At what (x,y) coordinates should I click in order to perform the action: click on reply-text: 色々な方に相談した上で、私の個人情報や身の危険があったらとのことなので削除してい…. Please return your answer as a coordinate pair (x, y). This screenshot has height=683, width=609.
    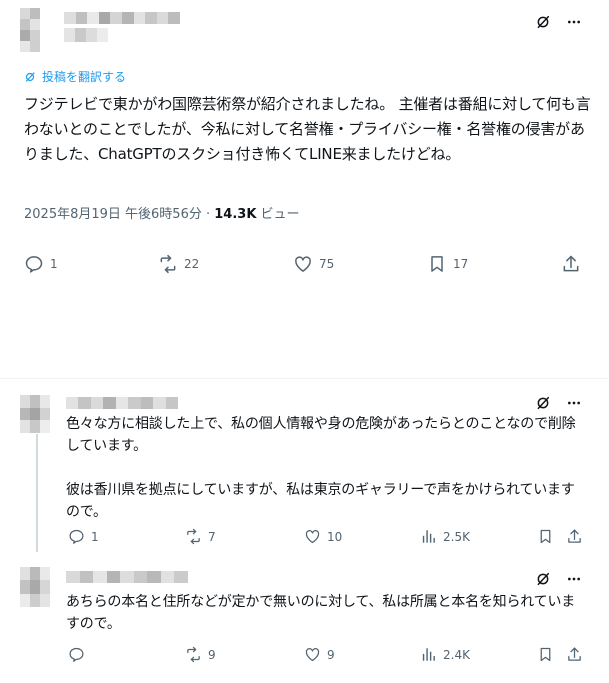
    Looking at the image, I should click on (321, 468).